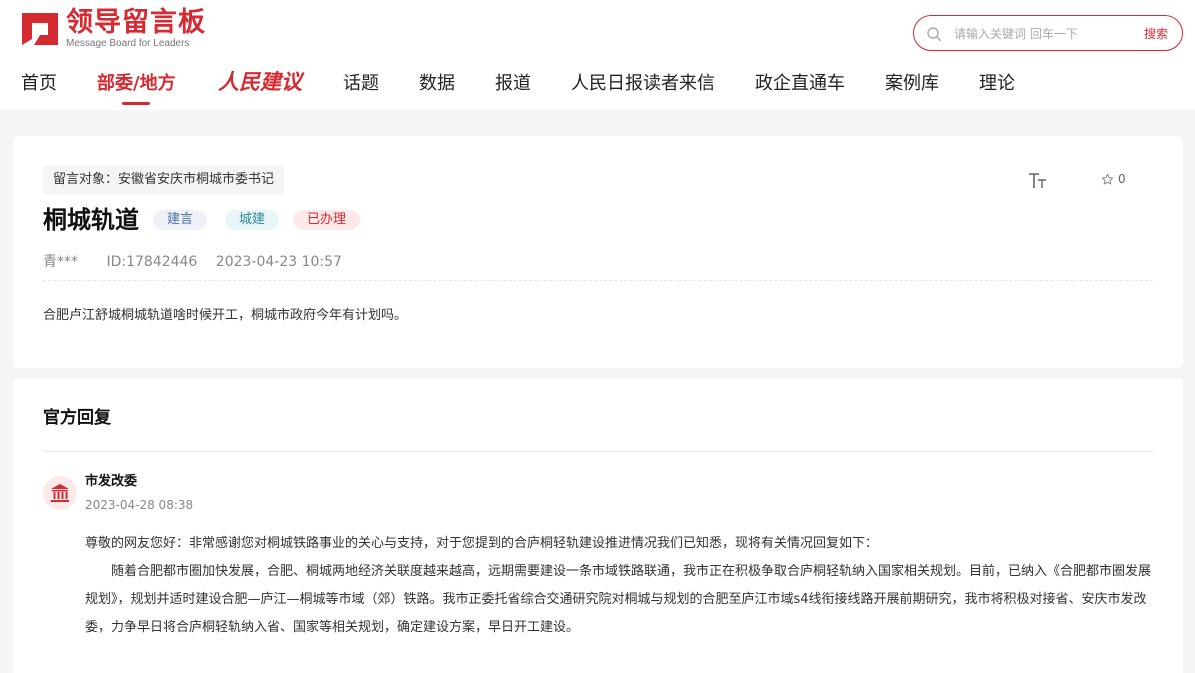  What do you see at coordinates (912, 84) in the screenshot?
I see `nav-item-case-library: 案例库` at bounding box center [912, 84].